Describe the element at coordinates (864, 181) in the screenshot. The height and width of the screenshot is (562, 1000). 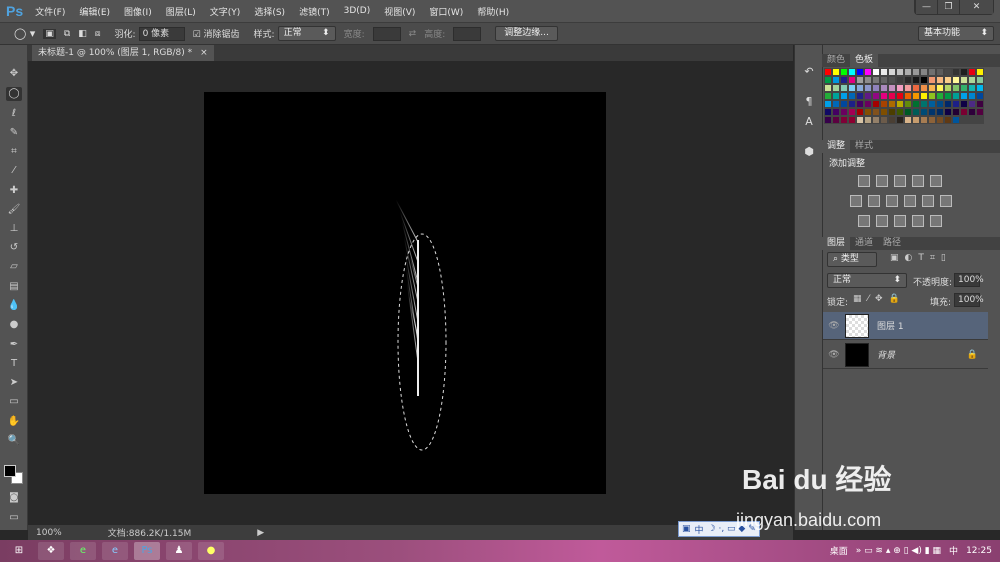
I see `brightness-icon` at that location.